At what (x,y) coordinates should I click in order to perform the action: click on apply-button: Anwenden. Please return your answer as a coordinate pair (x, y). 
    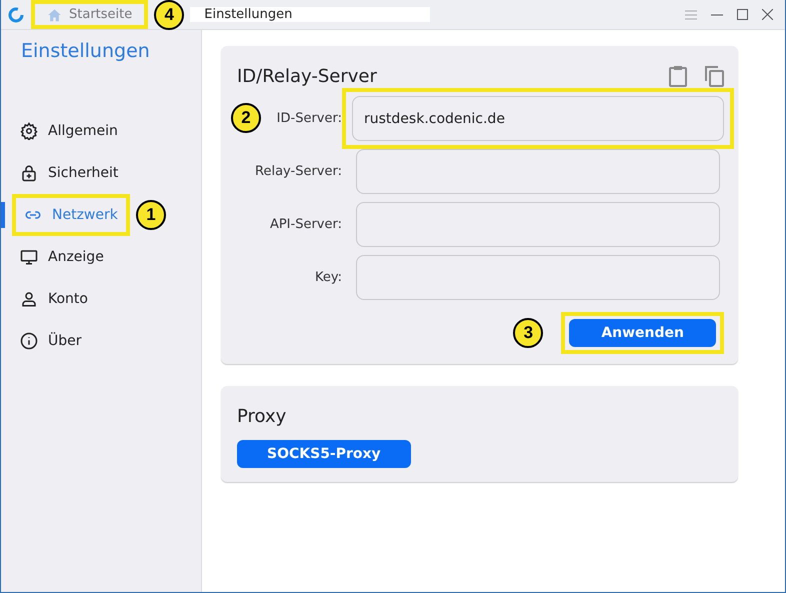
    Looking at the image, I should click on (642, 333).